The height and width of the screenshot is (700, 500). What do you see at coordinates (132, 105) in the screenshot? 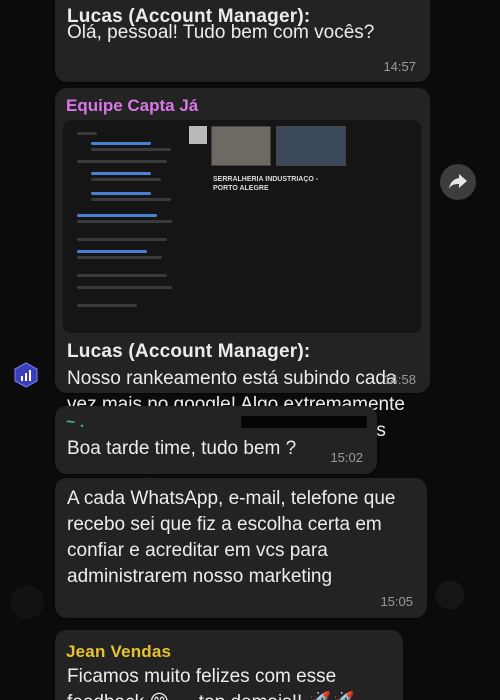
I see `forwarded-sender: Equipe Capta Já` at bounding box center [132, 105].